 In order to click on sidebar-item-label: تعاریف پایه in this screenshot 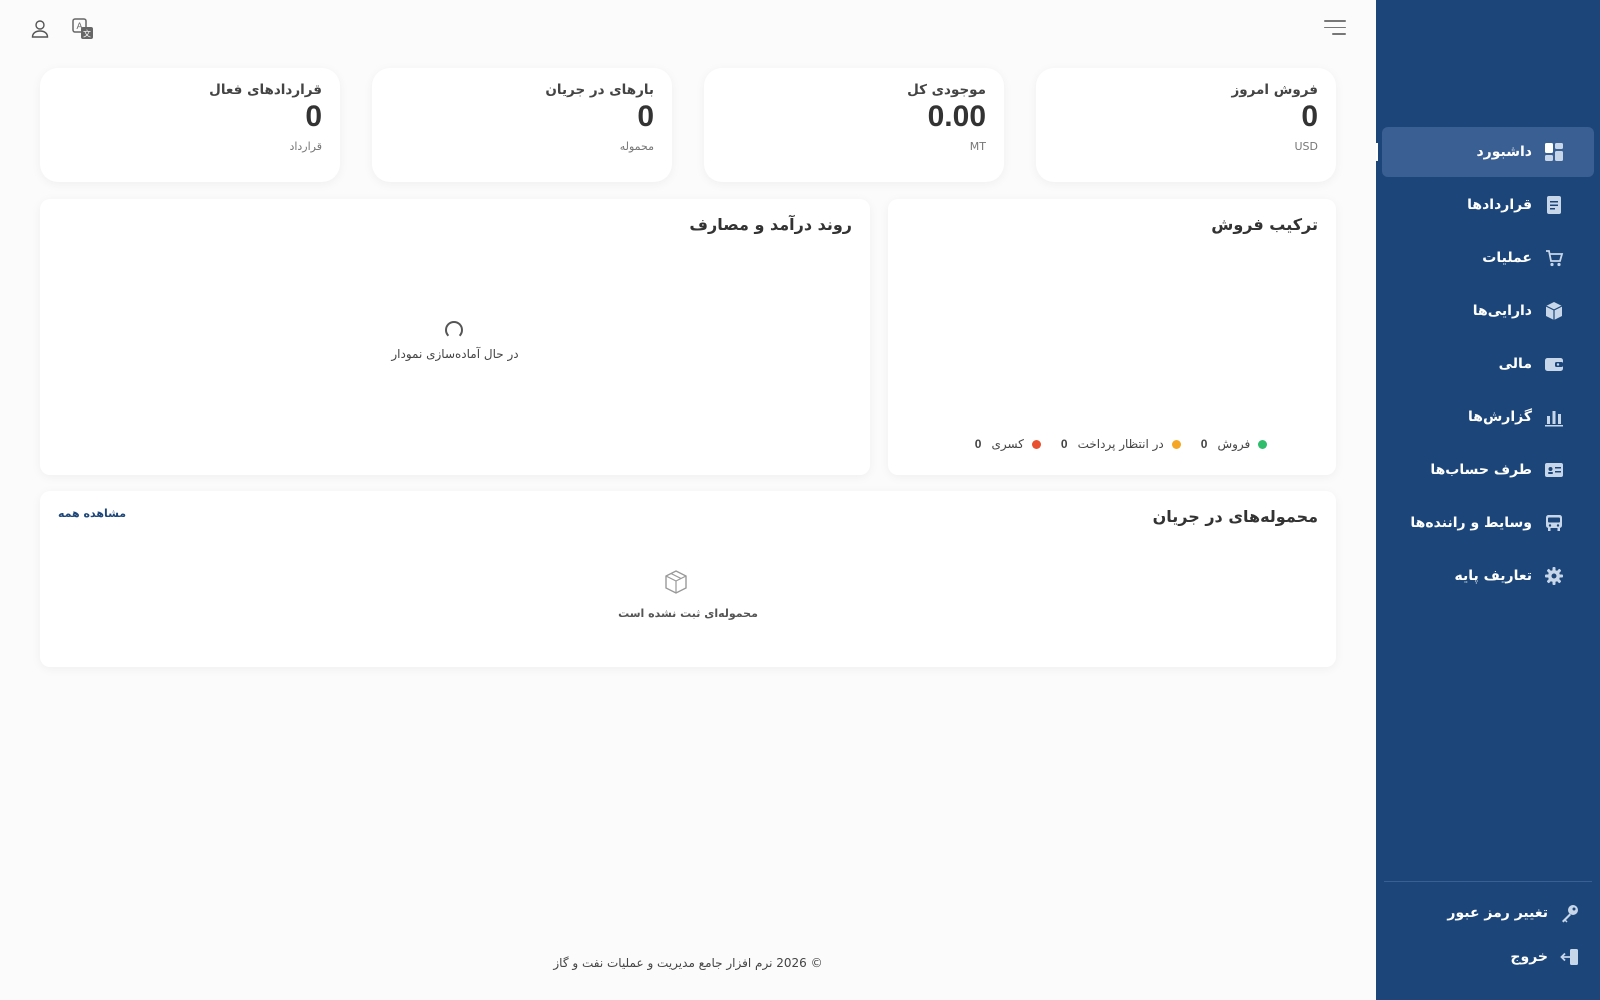, I will do `click(1493, 576)`.